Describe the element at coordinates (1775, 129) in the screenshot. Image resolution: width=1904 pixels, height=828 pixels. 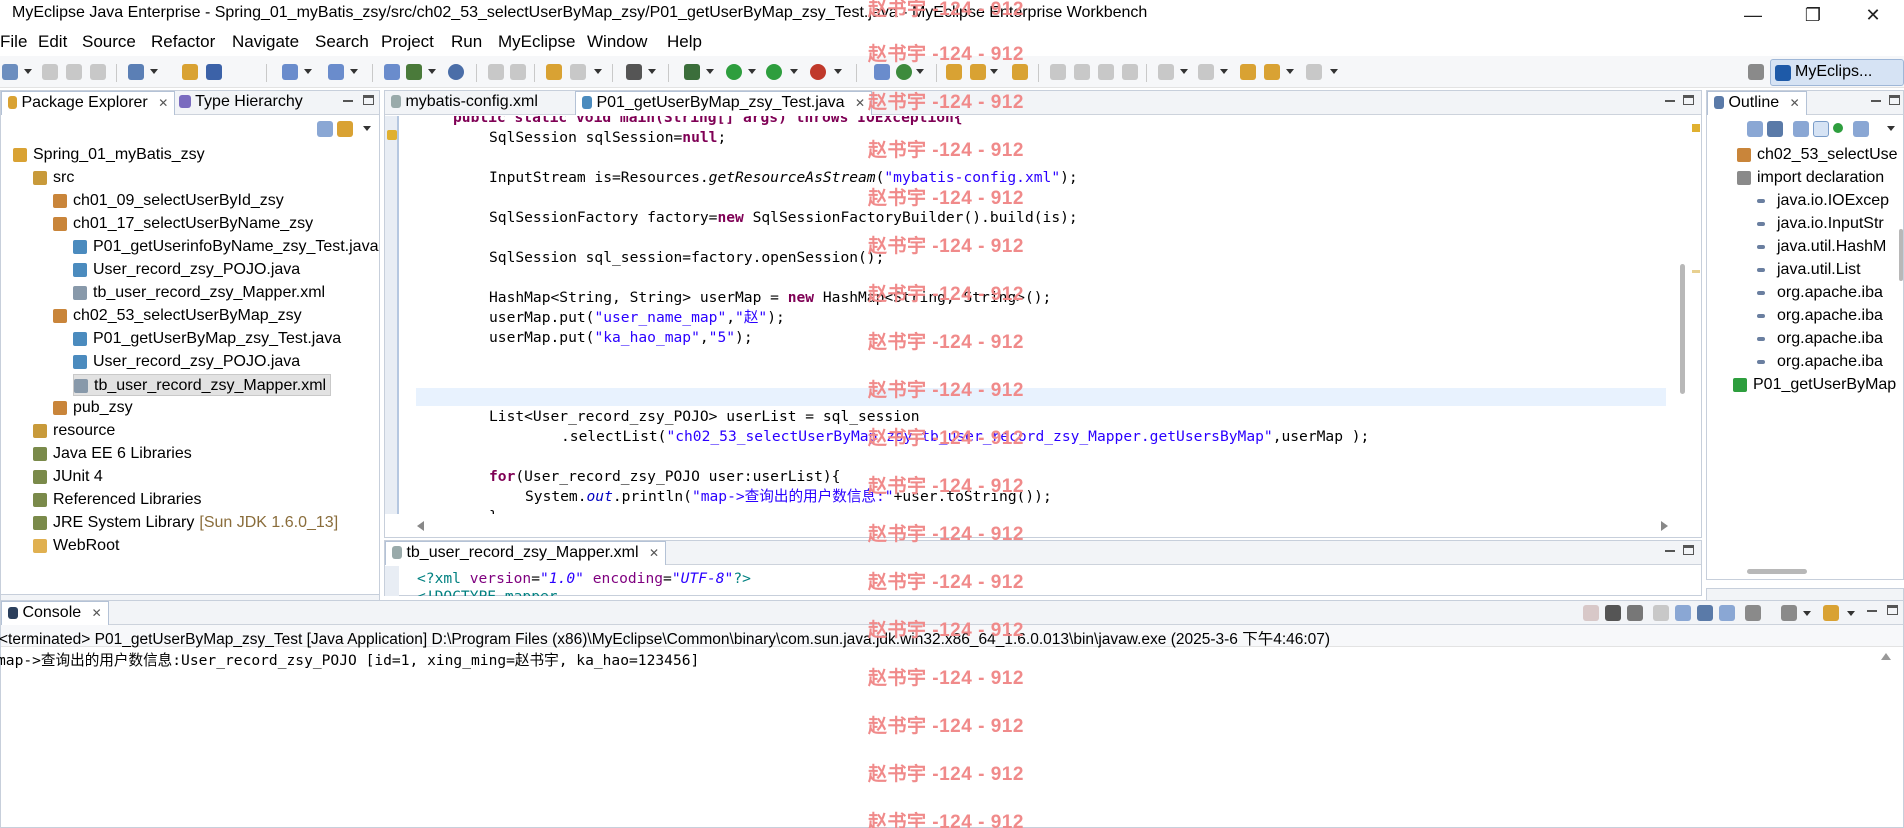
I see `sort-icon` at that location.